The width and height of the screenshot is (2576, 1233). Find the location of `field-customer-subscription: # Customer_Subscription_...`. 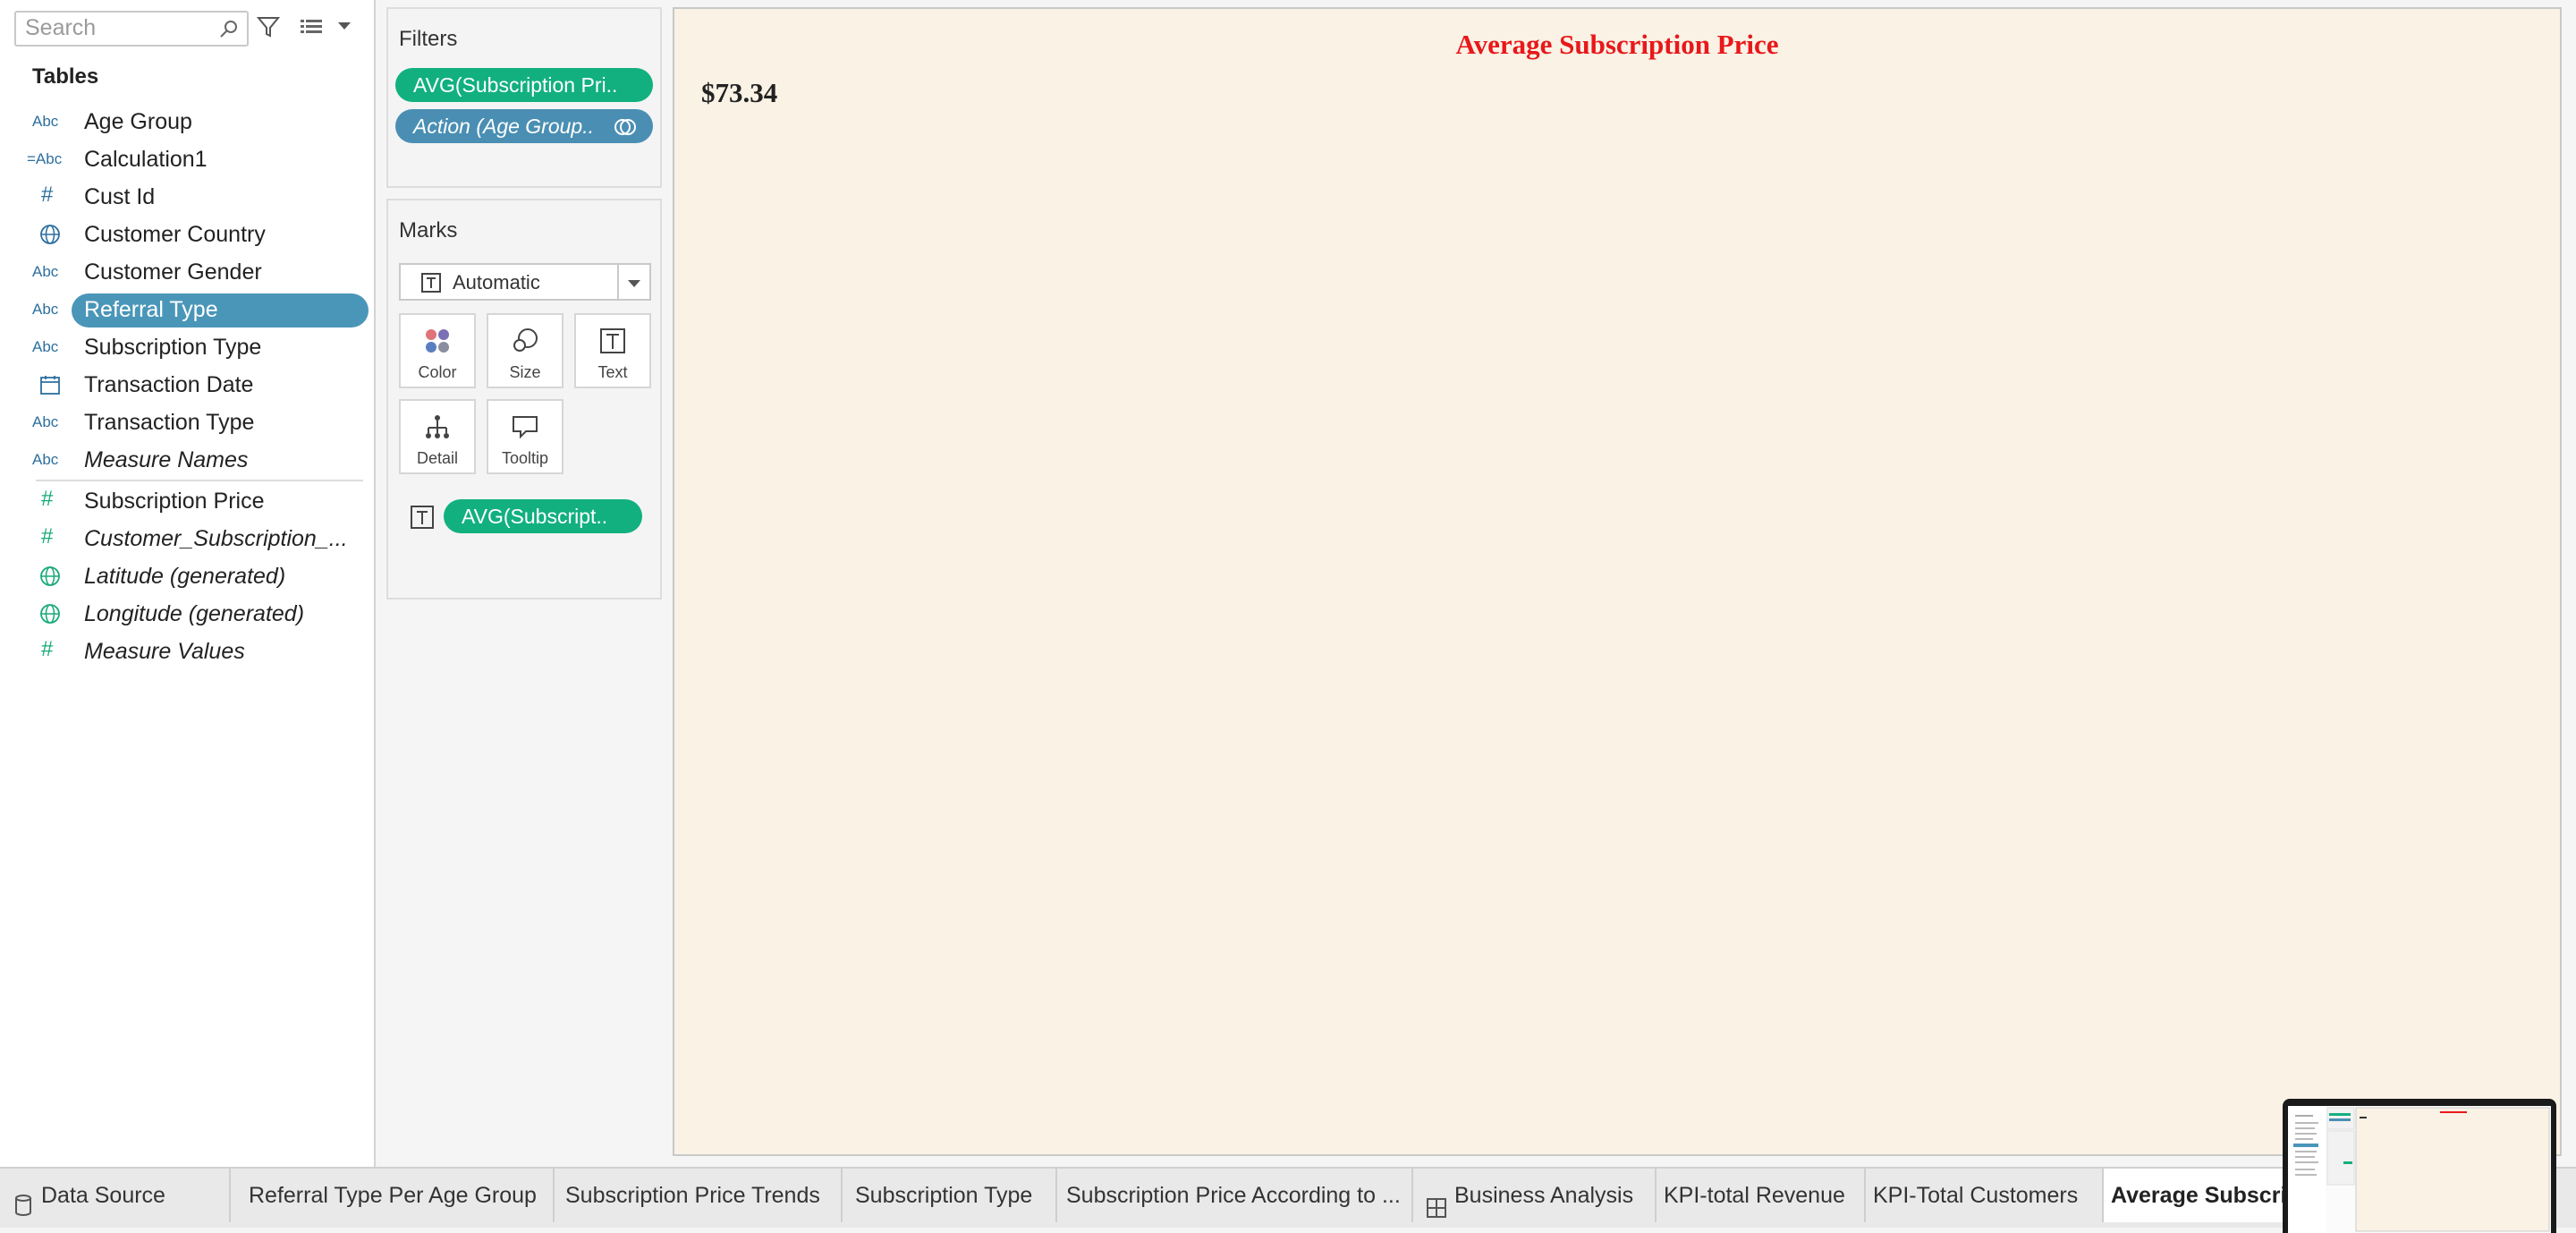

field-customer-subscription: # Customer_Subscription_... is located at coordinates (187, 539).